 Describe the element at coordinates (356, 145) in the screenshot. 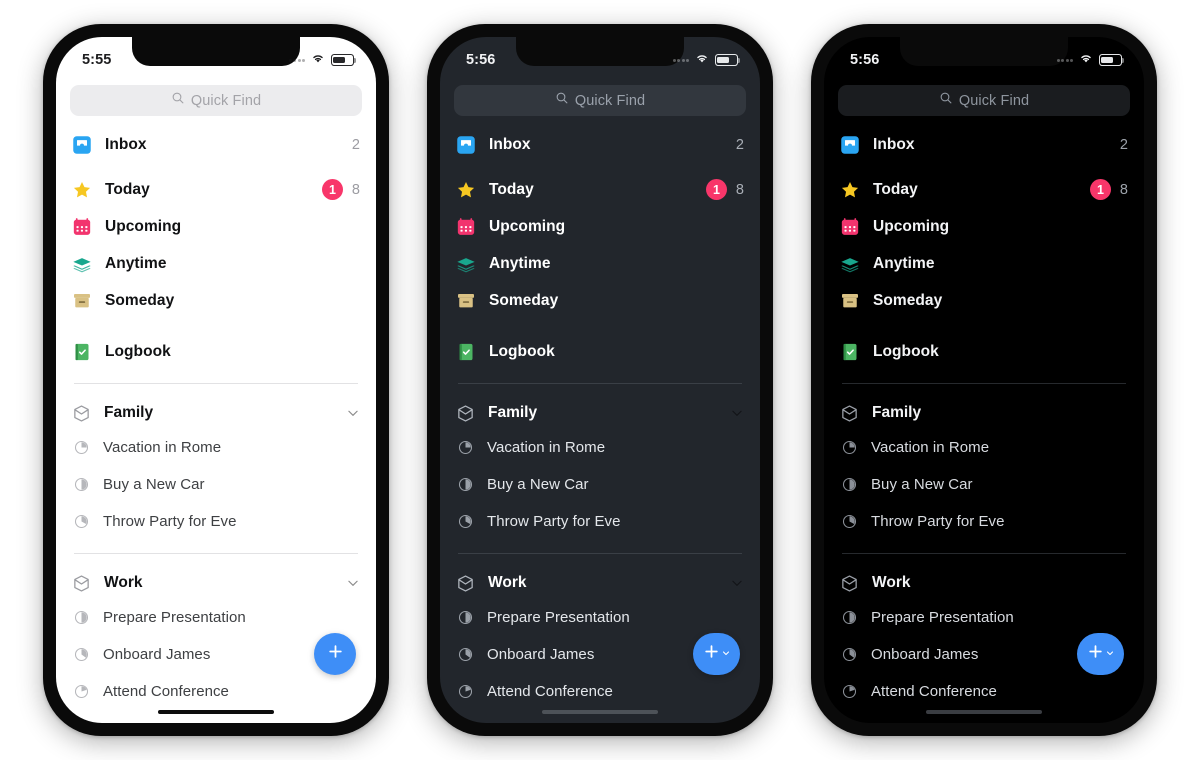

I see `sidebar-item-counts: 2` at that location.